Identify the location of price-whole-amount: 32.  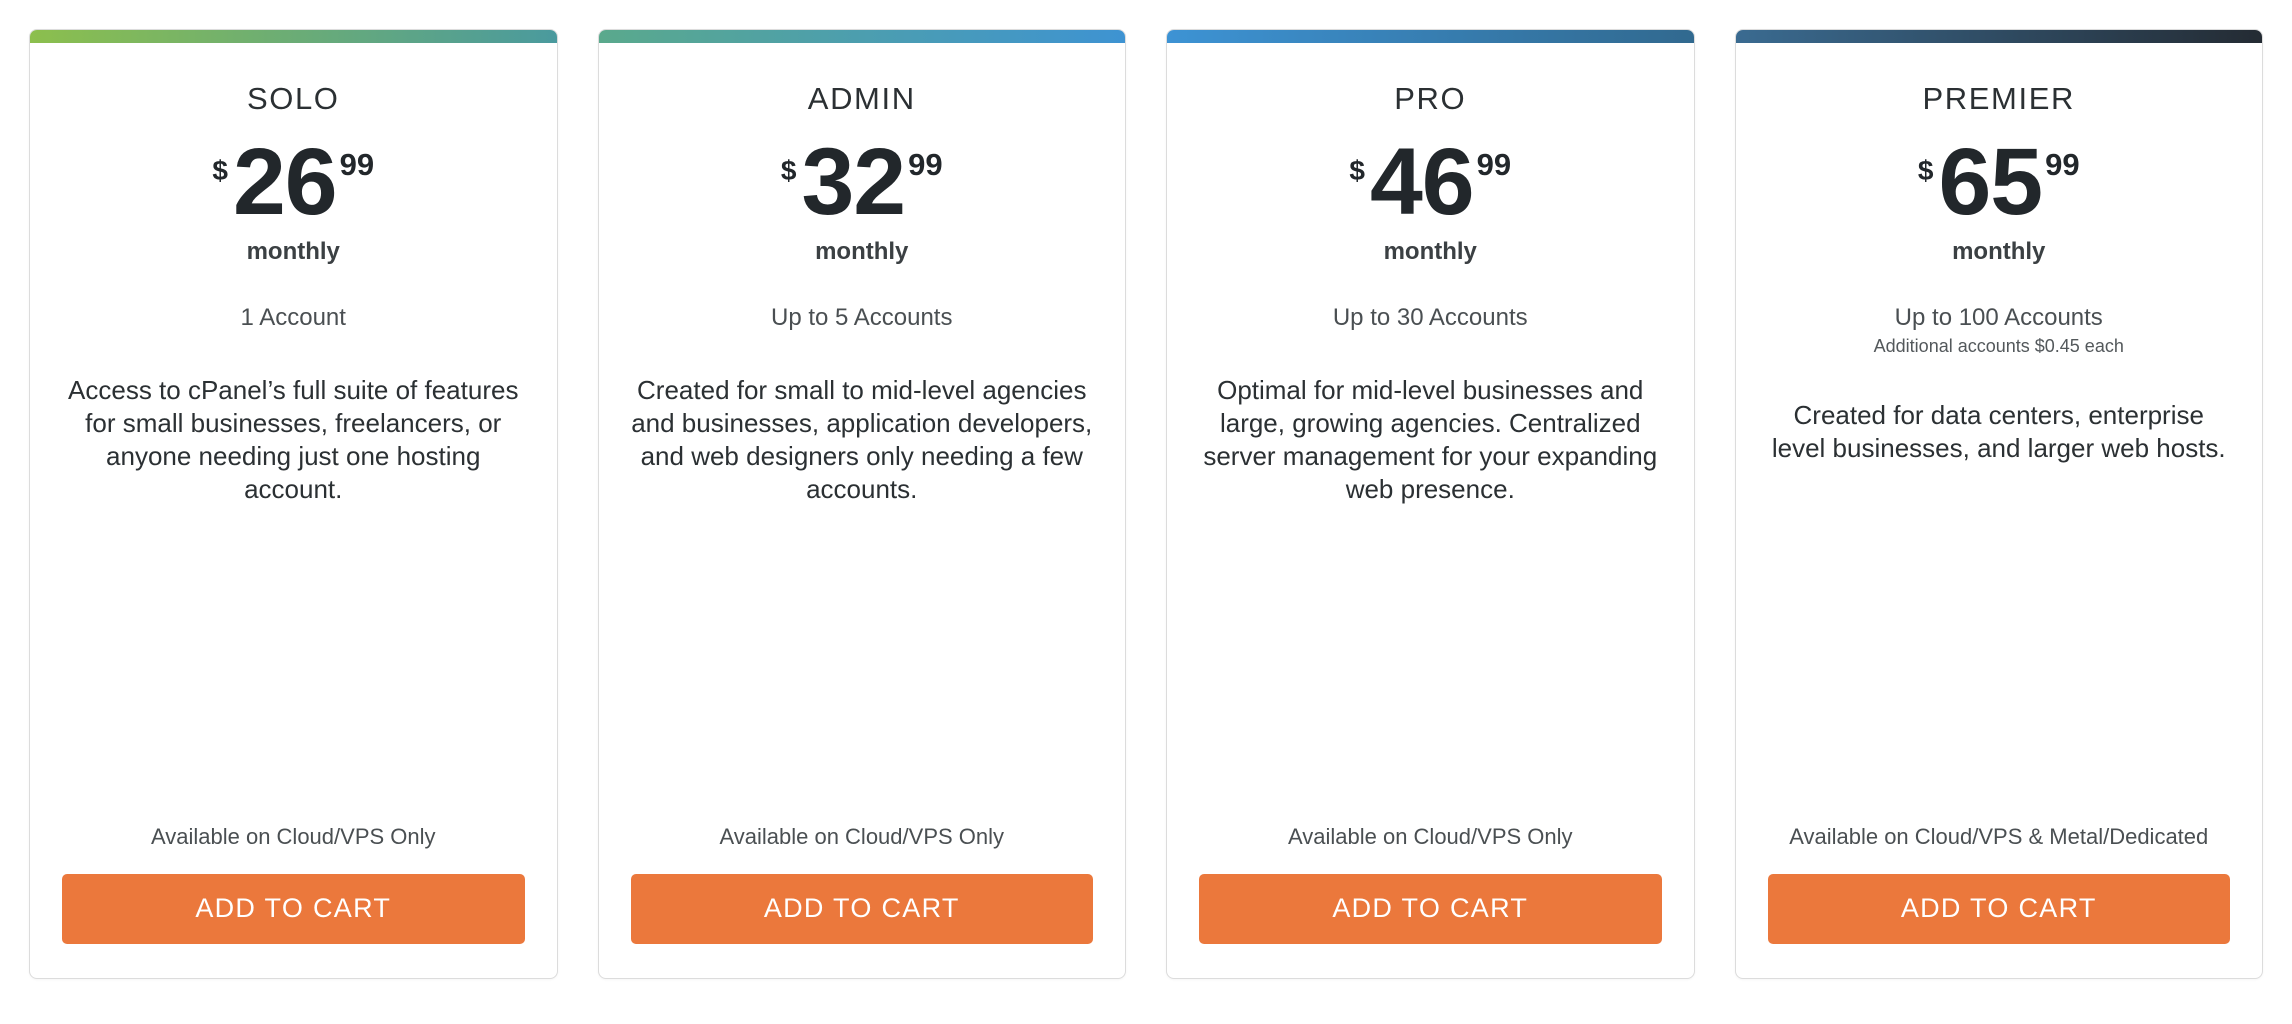
(853, 182).